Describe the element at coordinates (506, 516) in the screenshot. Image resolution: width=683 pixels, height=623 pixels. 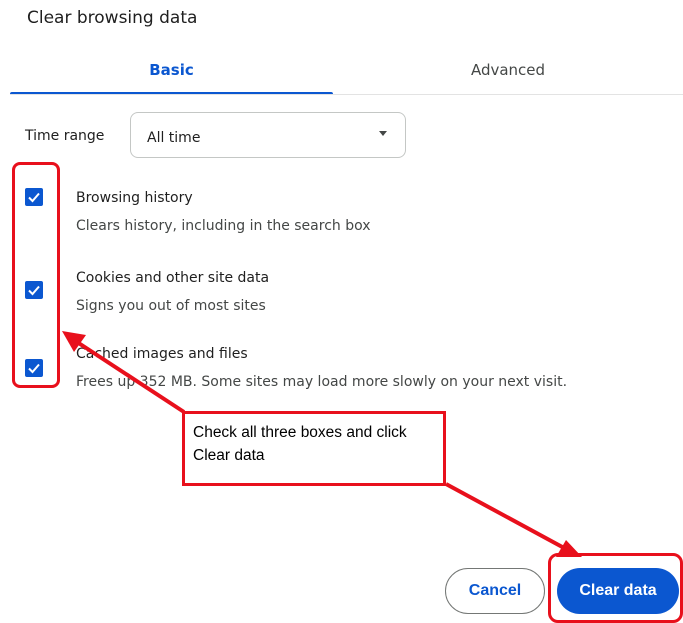
I see `arrow-to-clear-button` at that location.